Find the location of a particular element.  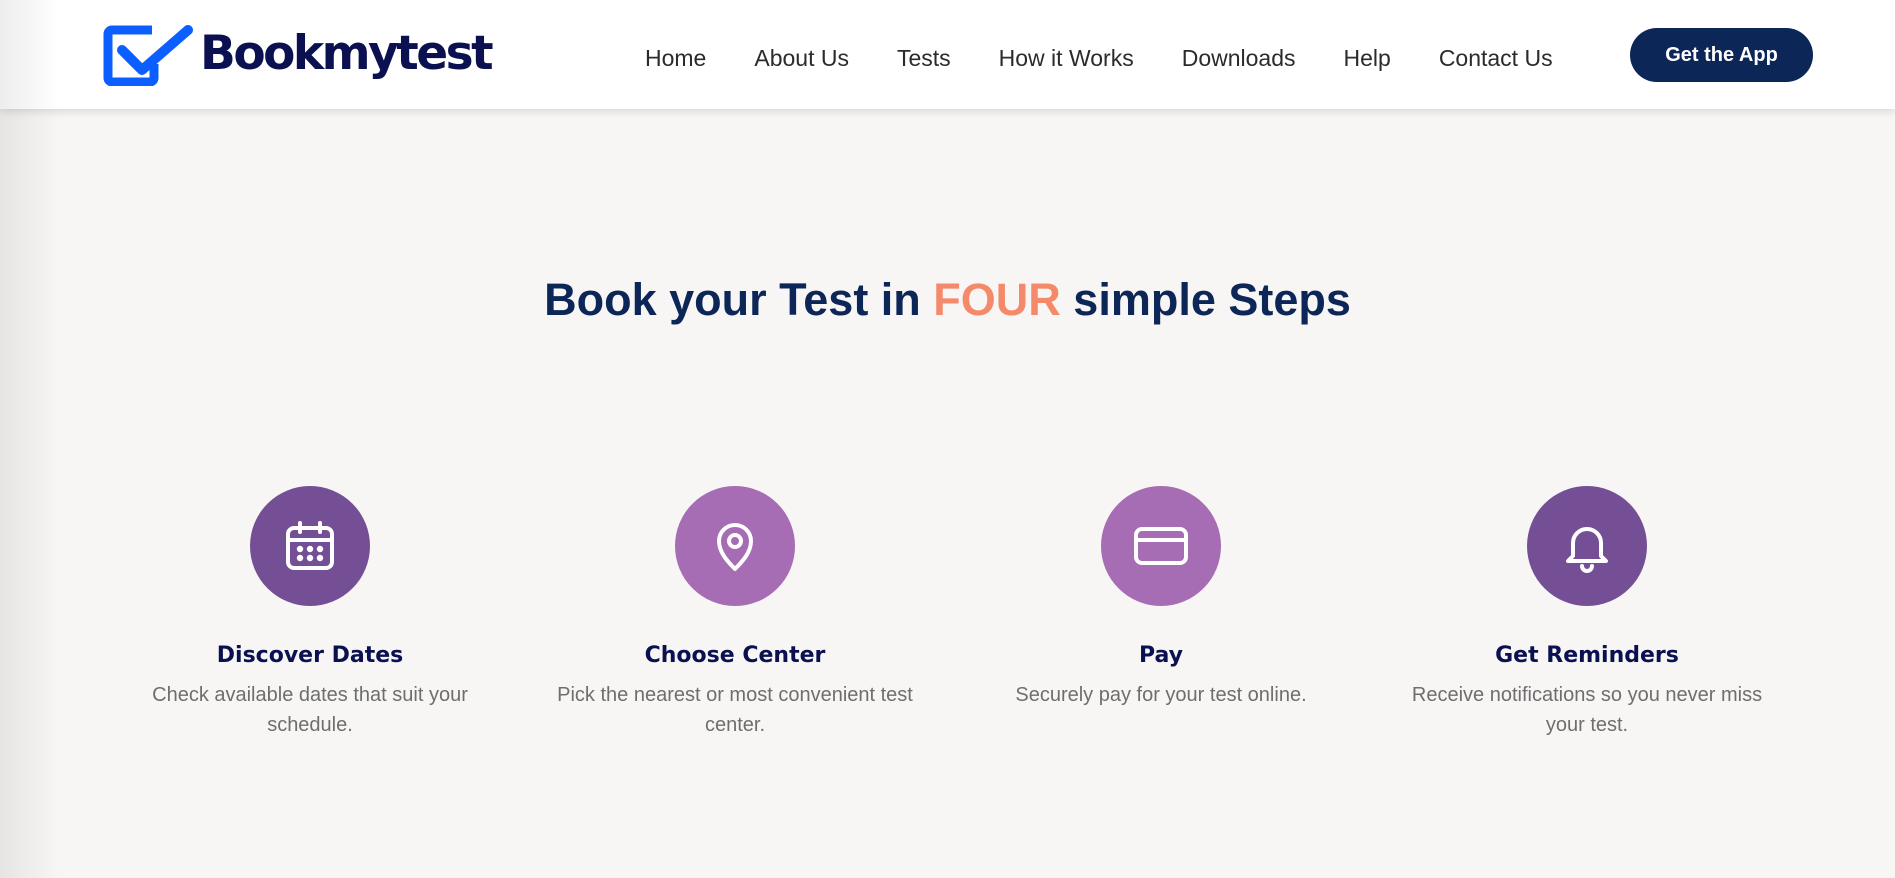

checkbox-logo-icon is located at coordinates (148, 55).